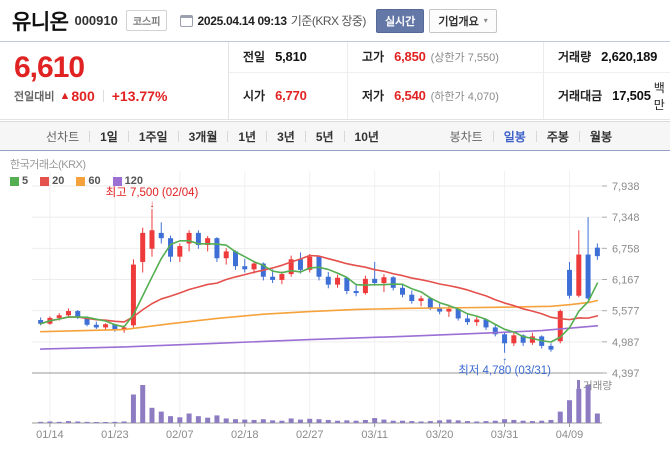 The width and height of the screenshot is (670, 454). What do you see at coordinates (48, 165) in the screenshot?
I see `data-source-label: 한국거래소(KRX)` at bounding box center [48, 165].